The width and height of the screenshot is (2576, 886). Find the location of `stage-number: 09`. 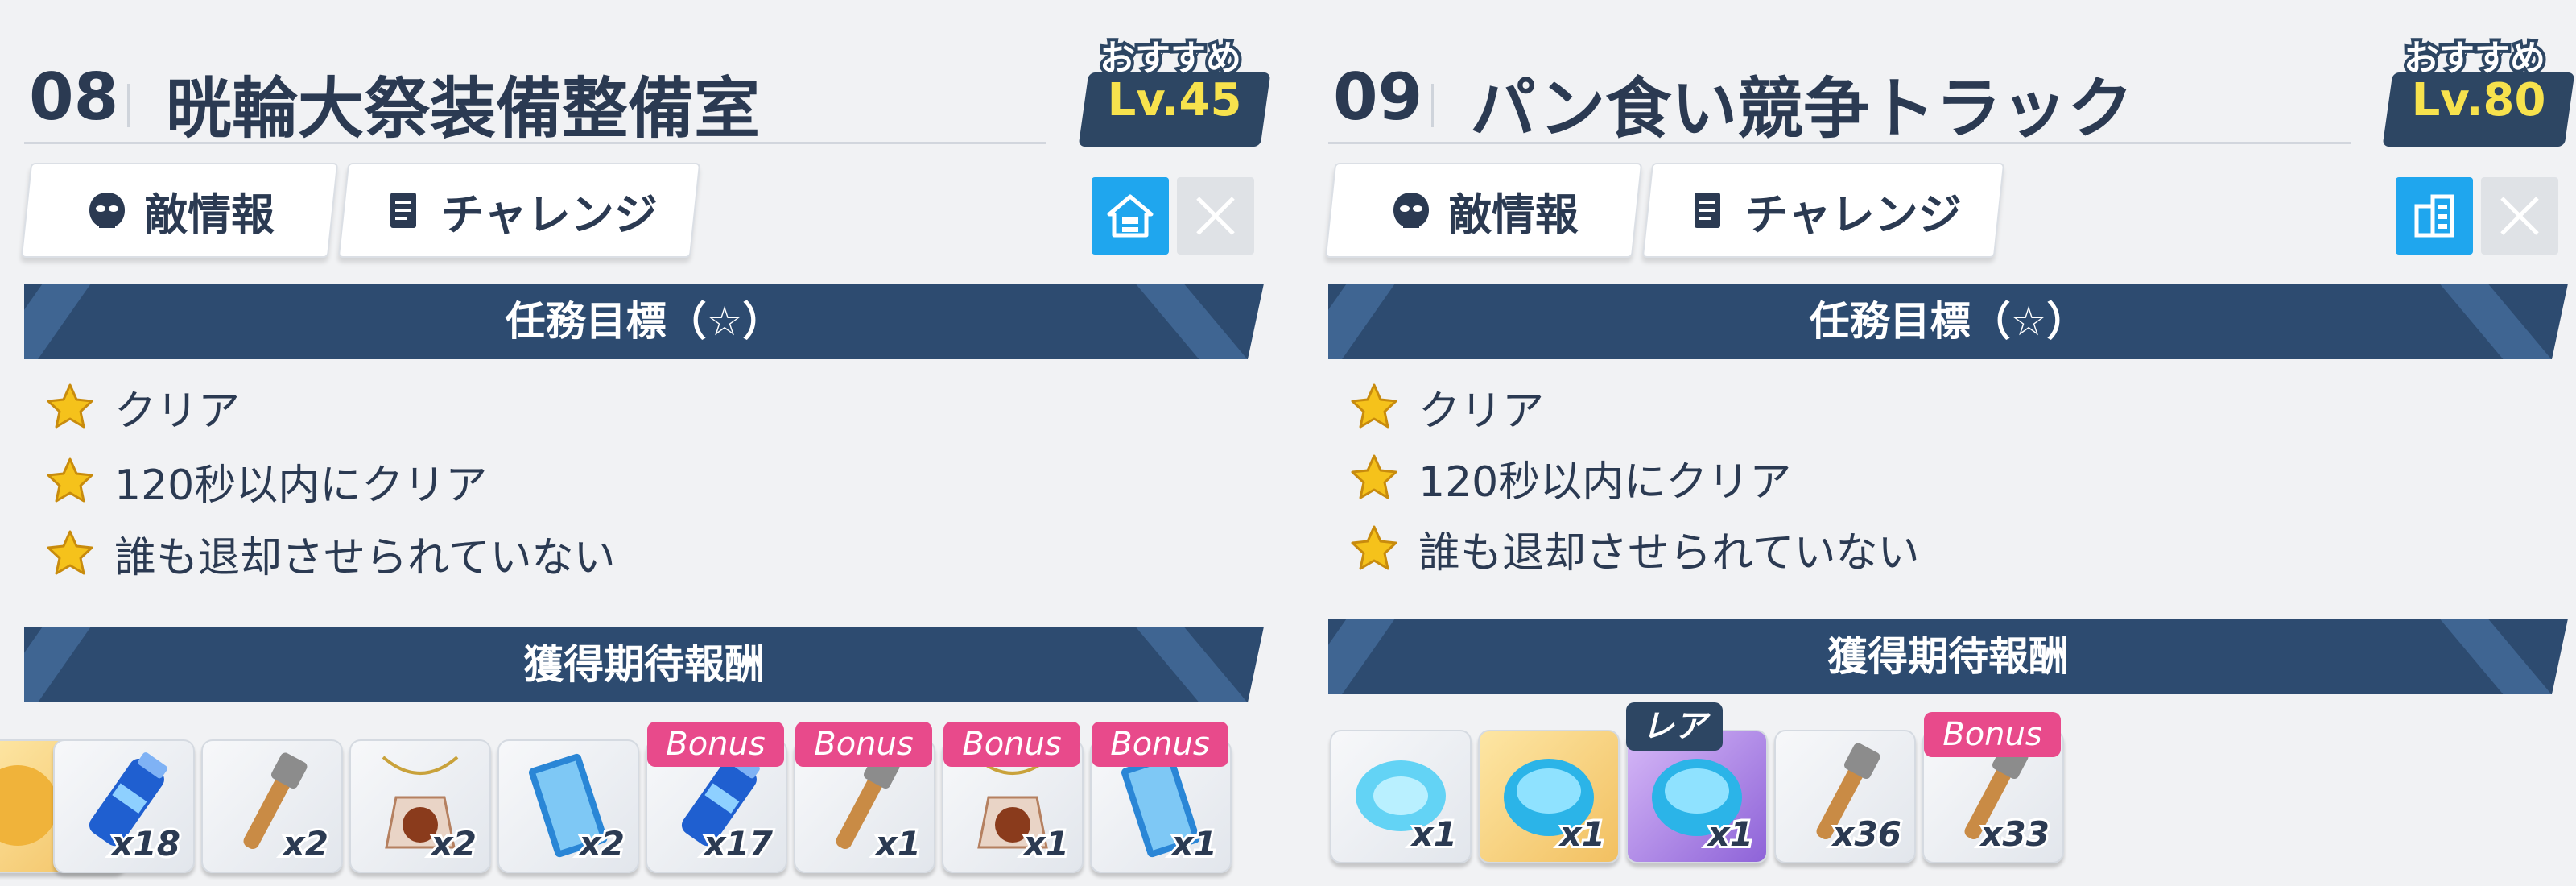

stage-number: 09 is located at coordinates (1378, 97).